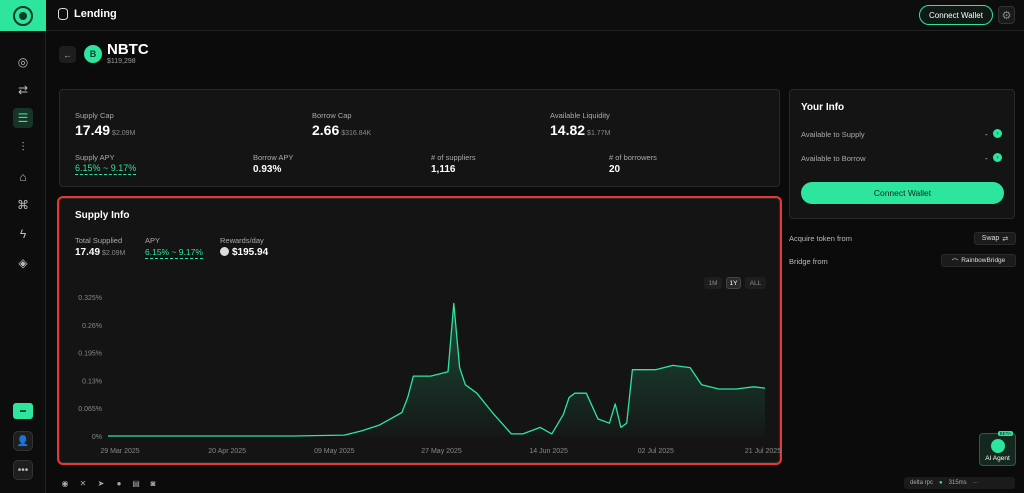 The height and width of the screenshot is (493, 1024). What do you see at coordinates (90, 409) in the screenshot?
I see `y-tick-label: 0.065%` at bounding box center [90, 409].